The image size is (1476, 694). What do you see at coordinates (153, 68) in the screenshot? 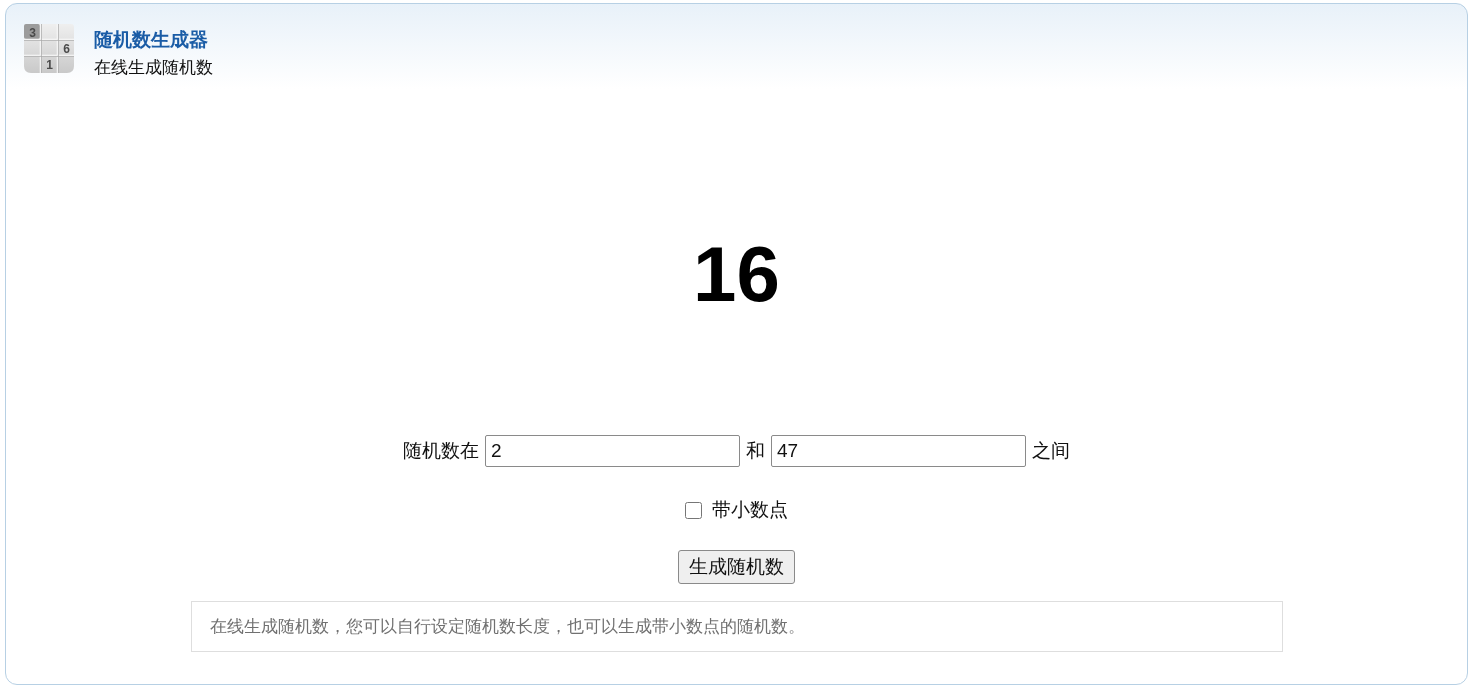
I see `app-subtitle: 在线生成随机数` at bounding box center [153, 68].